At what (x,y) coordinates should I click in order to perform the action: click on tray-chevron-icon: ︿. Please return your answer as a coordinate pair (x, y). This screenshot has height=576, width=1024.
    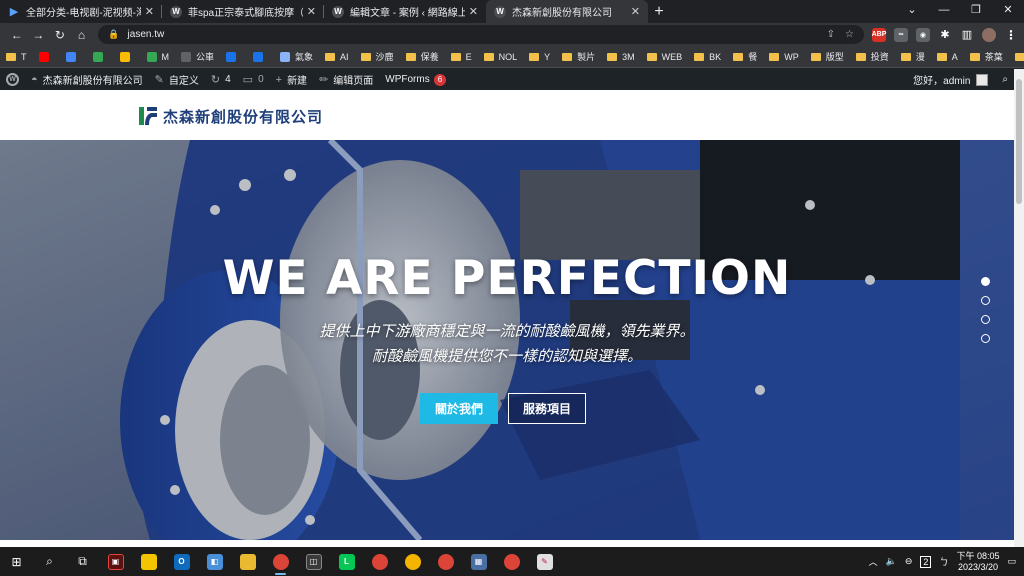
    Looking at the image, I should click on (873, 561).